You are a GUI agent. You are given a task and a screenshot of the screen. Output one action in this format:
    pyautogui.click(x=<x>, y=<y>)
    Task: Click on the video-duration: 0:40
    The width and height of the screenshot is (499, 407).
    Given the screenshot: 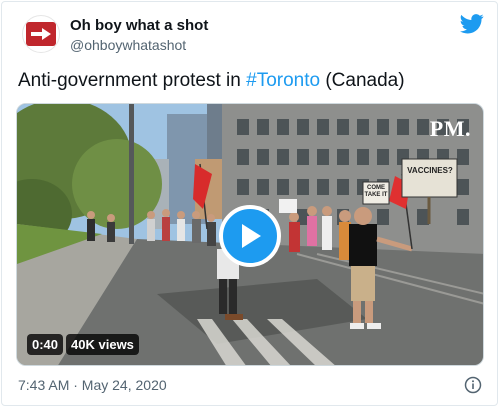 What is the action you would take?
    pyautogui.click(x=45, y=344)
    